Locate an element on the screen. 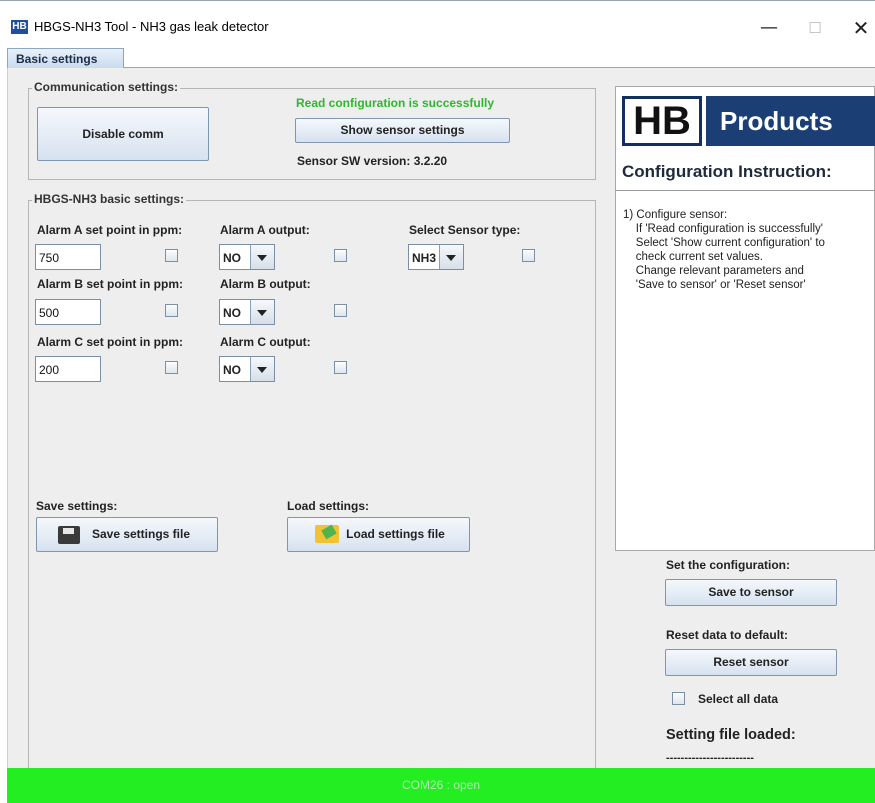 This screenshot has width=875, height=803. alarm-a-output-checkbox is located at coordinates (340, 255).